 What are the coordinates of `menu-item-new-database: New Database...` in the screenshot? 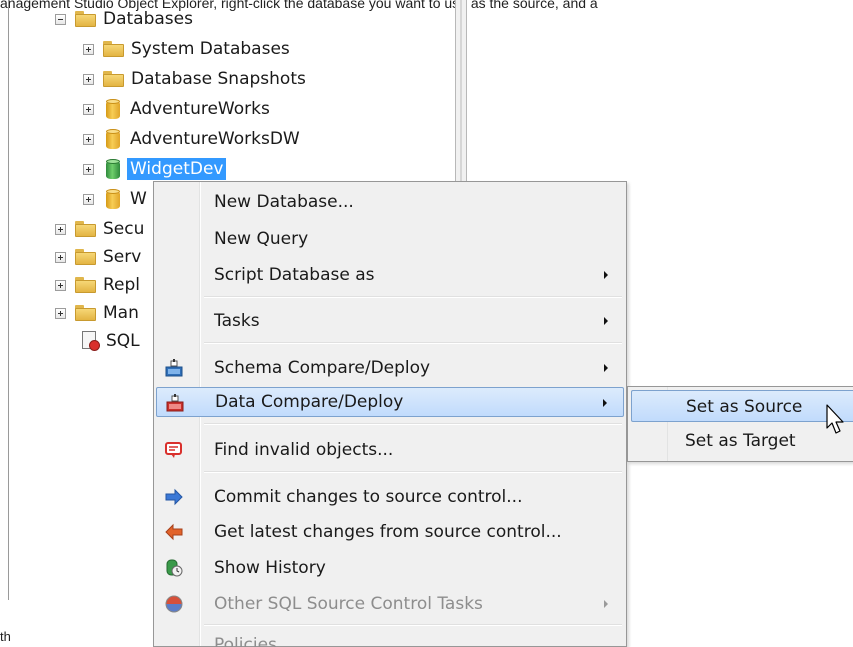 It's located at (390, 202).